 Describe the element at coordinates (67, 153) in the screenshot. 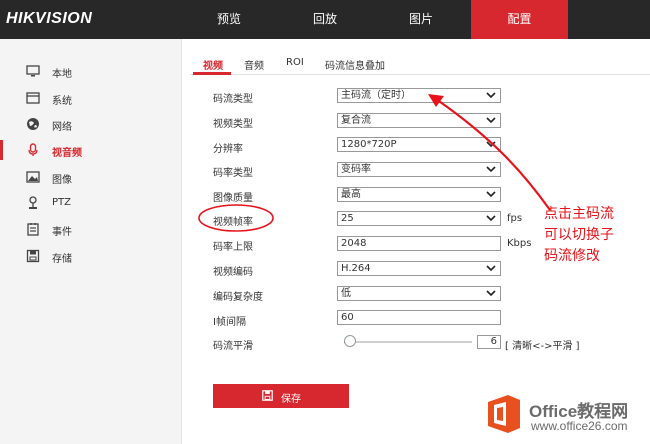

I see `sidebar-item-label: 视音频` at that location.